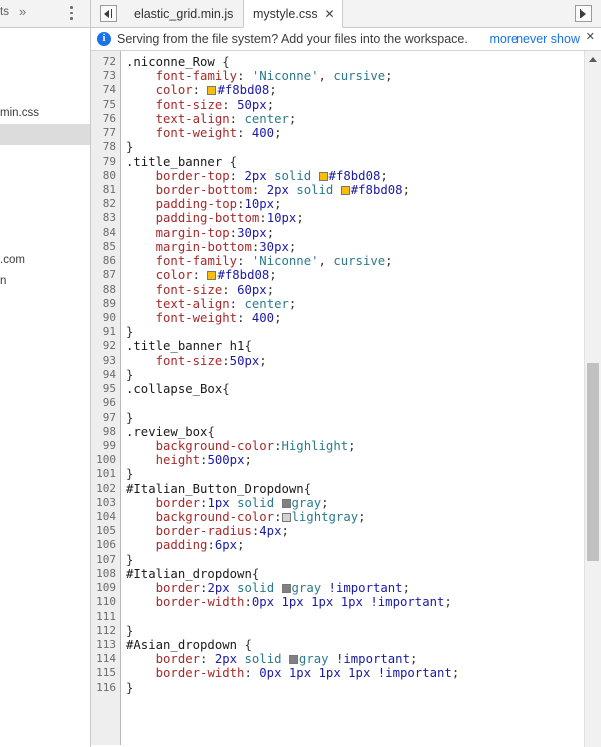 The image size is (601, 747). What do you see at coordinates (548, 39) in the screenshot?
I see `never-show-link: never show` at bounding box center [548, 39].